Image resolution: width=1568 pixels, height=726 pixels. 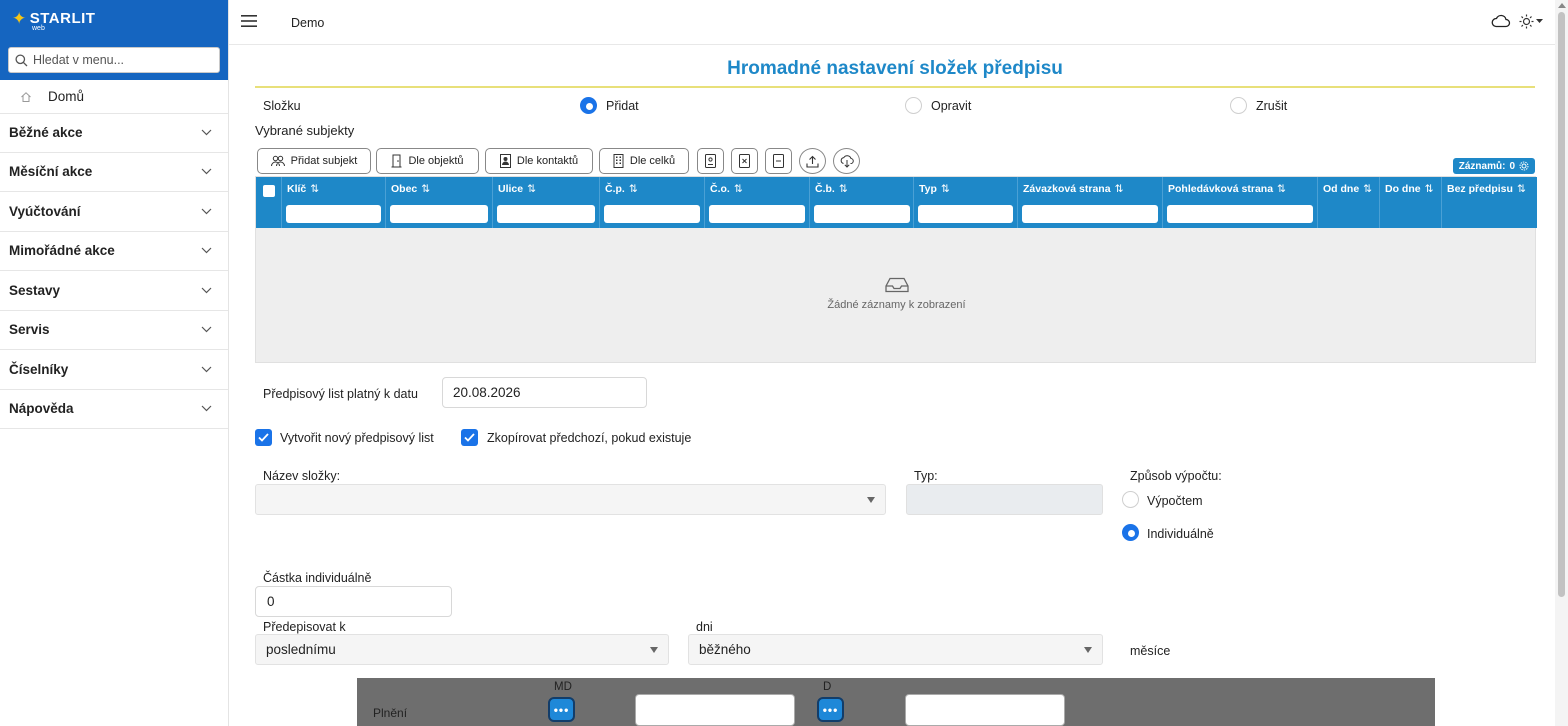 I want to click on select-all-checkbox, so click(x=269, y=191).